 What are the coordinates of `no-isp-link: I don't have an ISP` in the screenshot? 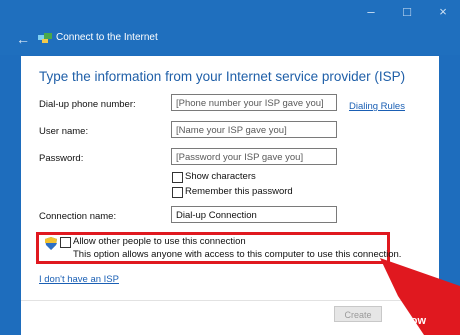 It's located at (79, 279).